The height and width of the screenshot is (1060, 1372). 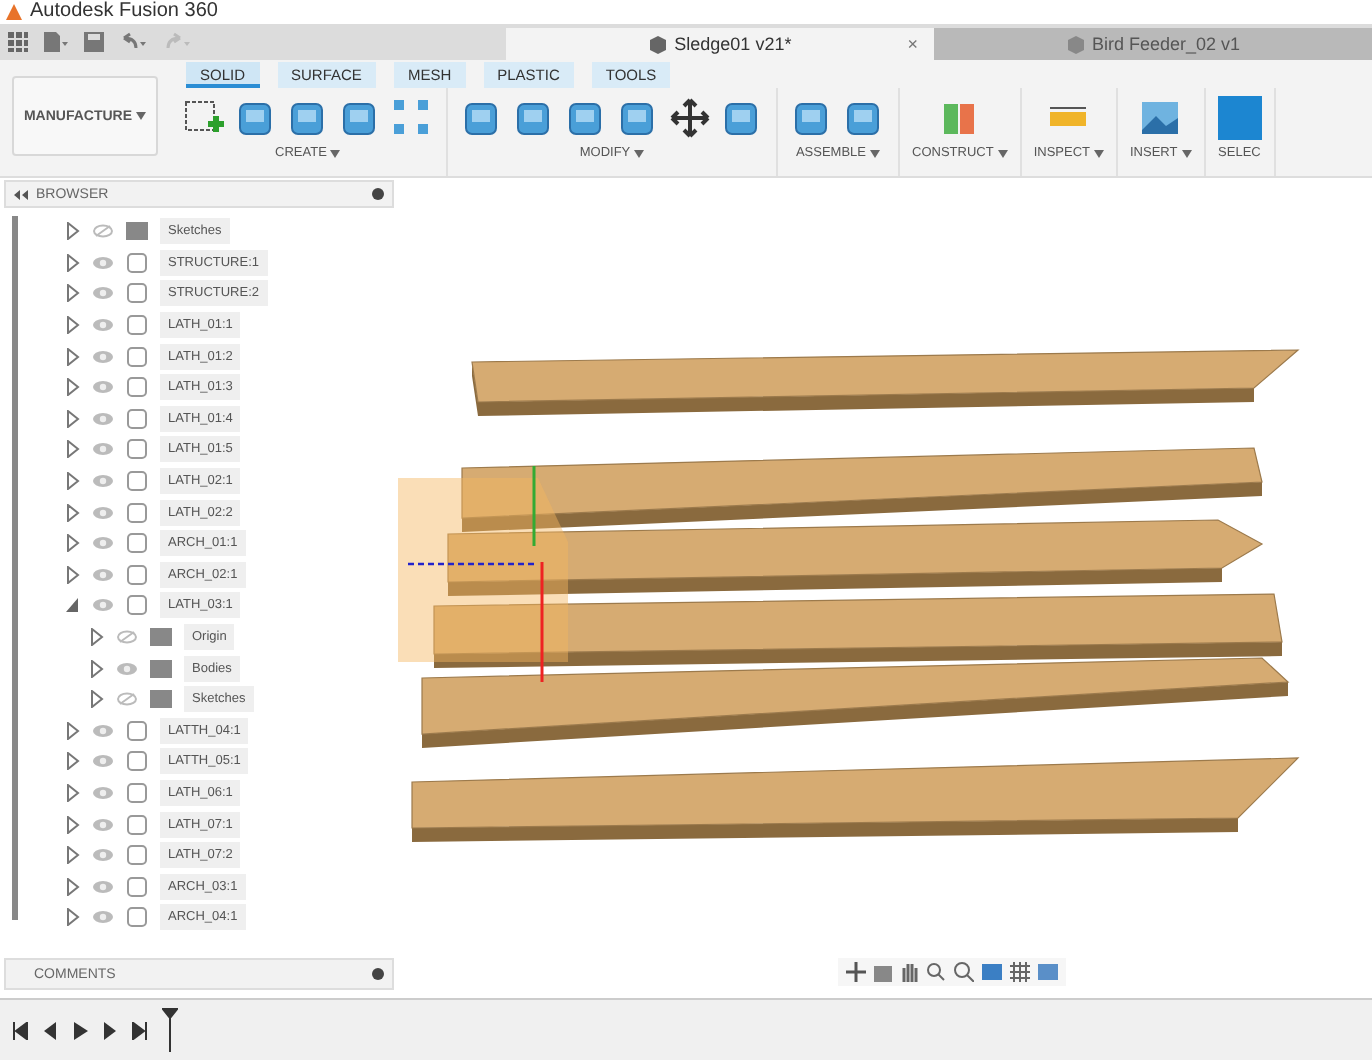 I want to click on orbit-icon, so click(x=856, y=972).